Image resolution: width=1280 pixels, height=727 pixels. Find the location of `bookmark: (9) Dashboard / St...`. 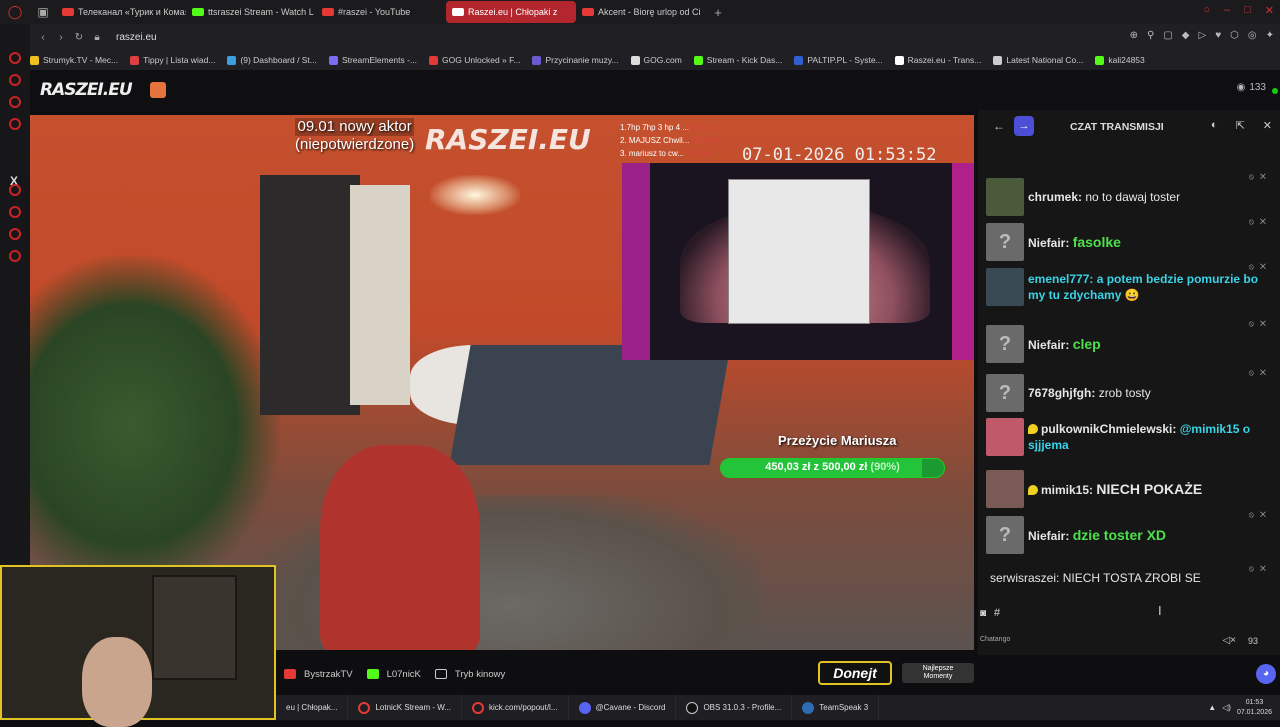

bookmark: (9) Dashboard / St... is located at coordinates (272, 60).